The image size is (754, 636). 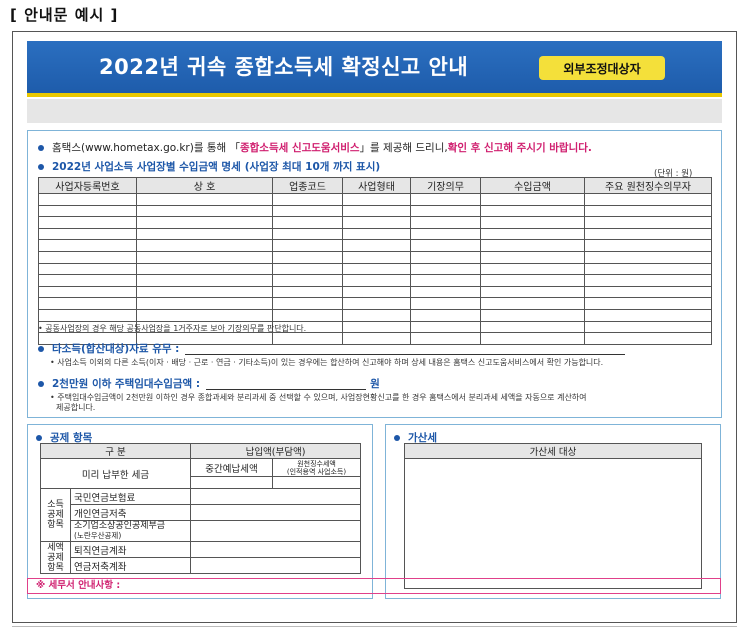 I want to click on rental-income-unit: 원, so click(x=375, y=384).